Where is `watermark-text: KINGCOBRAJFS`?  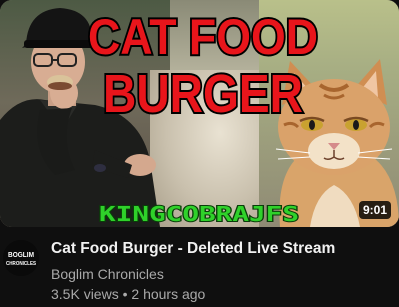
watermark-text: KINGCOBRAJFS is located at coordinates (199, 214).